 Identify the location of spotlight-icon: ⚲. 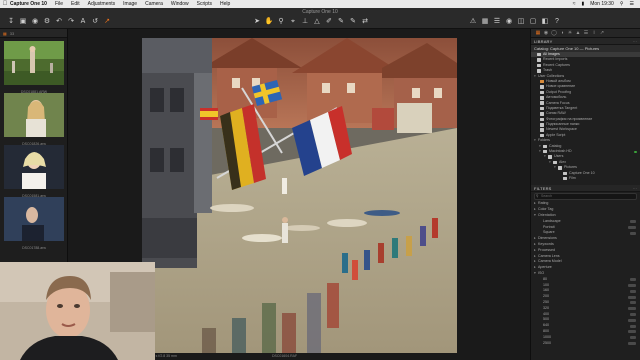
(622, 4).